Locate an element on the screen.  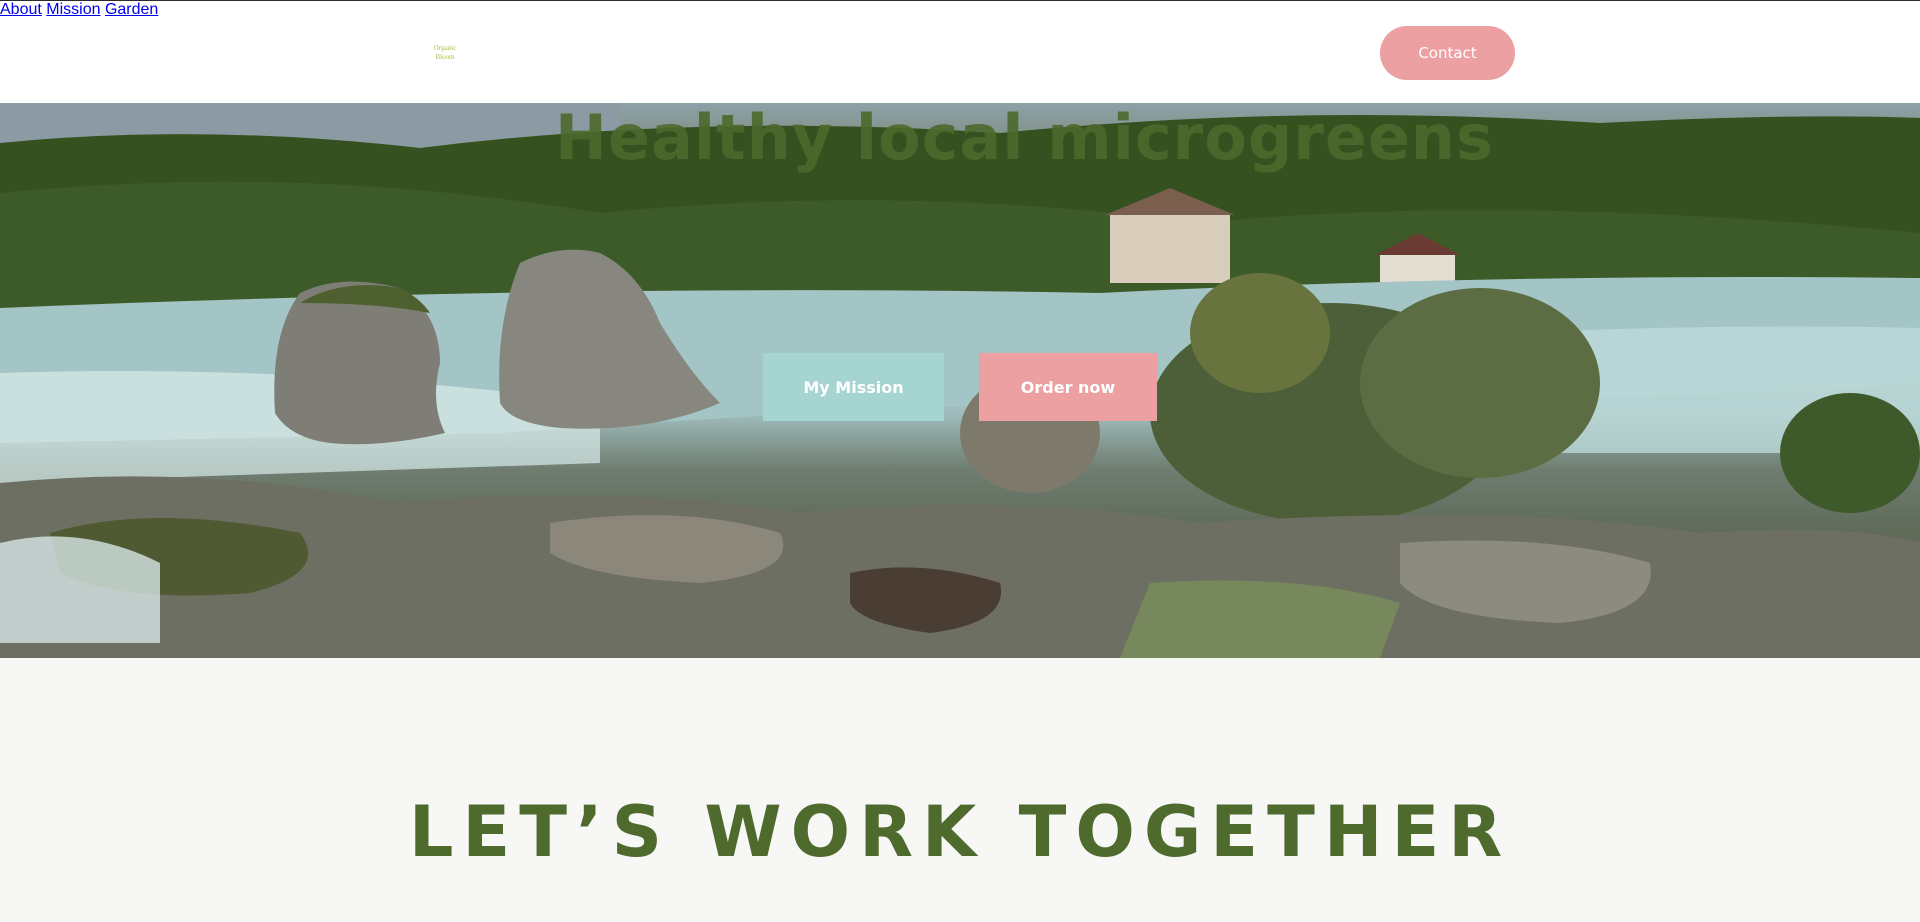
section-title: LET’S WORK TOGETHER is located at coordinates (960, 832).